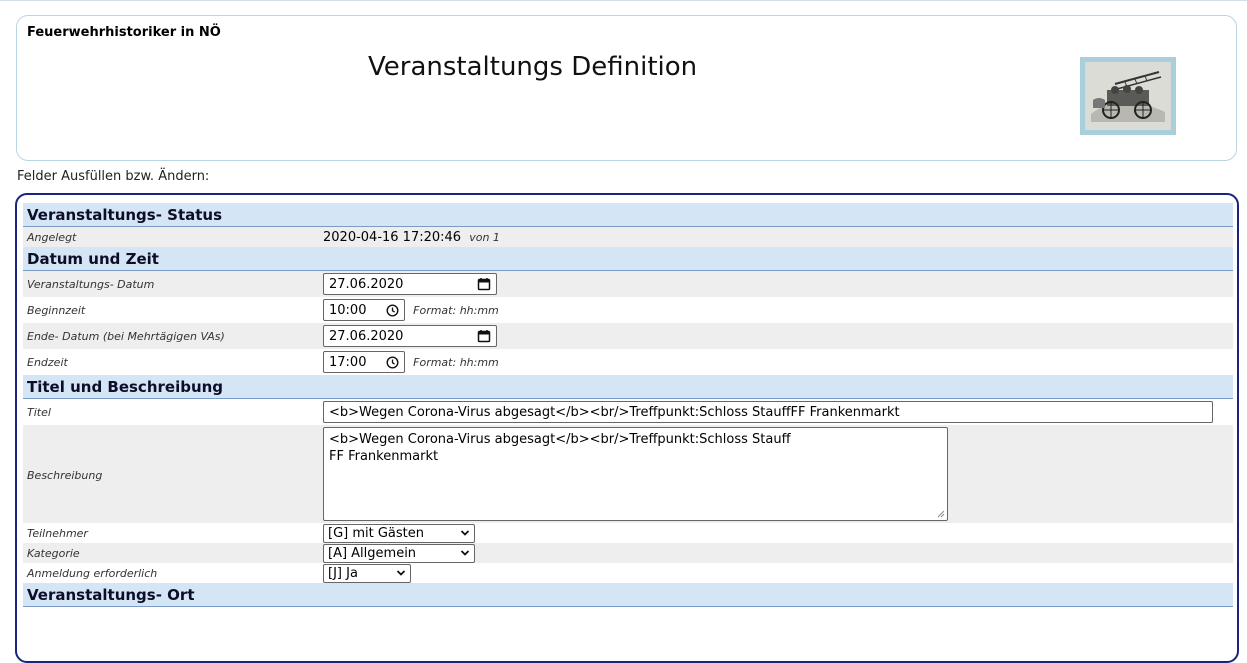 The image size is (1247, 663). What do you see at coordinates (171, 236) in the screenshot?
I see `field-label: Angelegt` at bounding box center [171, 236].